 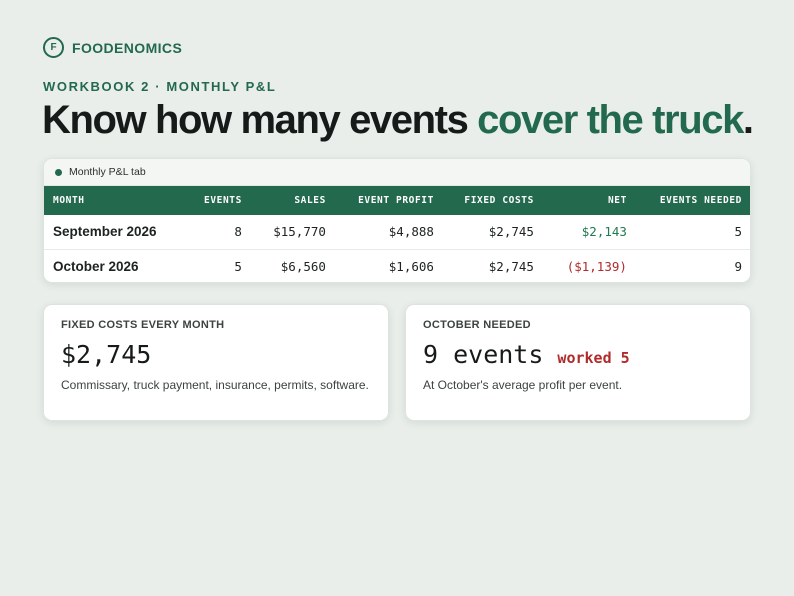 What do you see at coordinates (143, 325) in the screenshot?
I see `fixed-costs-label: FIXED COSTS EVERY MONTH` at bounding box center [143, 325].